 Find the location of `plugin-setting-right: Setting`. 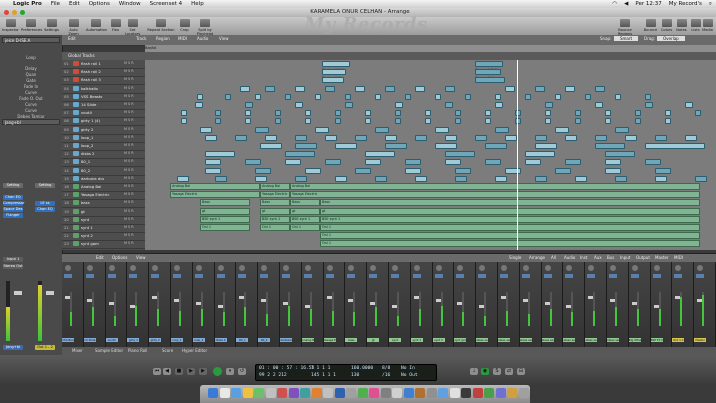

plugin-setting-right: Setting is located at coordinates (45, 185).